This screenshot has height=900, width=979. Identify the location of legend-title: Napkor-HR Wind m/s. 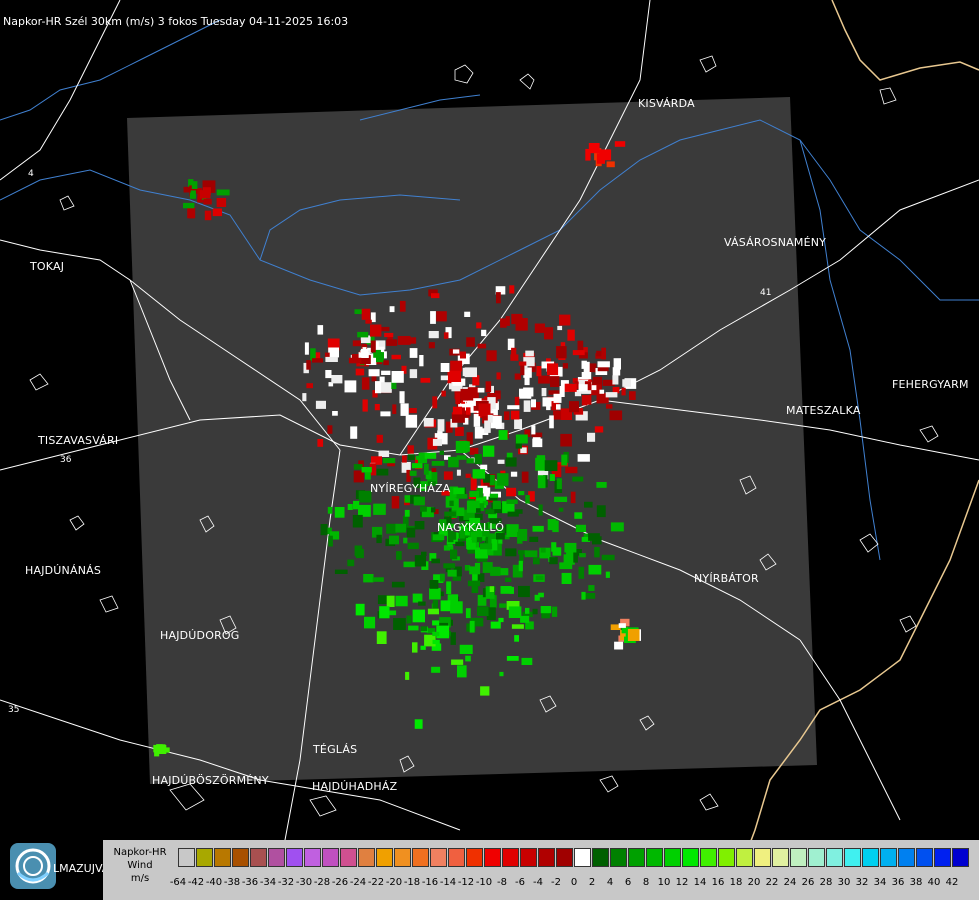
(140, 865).